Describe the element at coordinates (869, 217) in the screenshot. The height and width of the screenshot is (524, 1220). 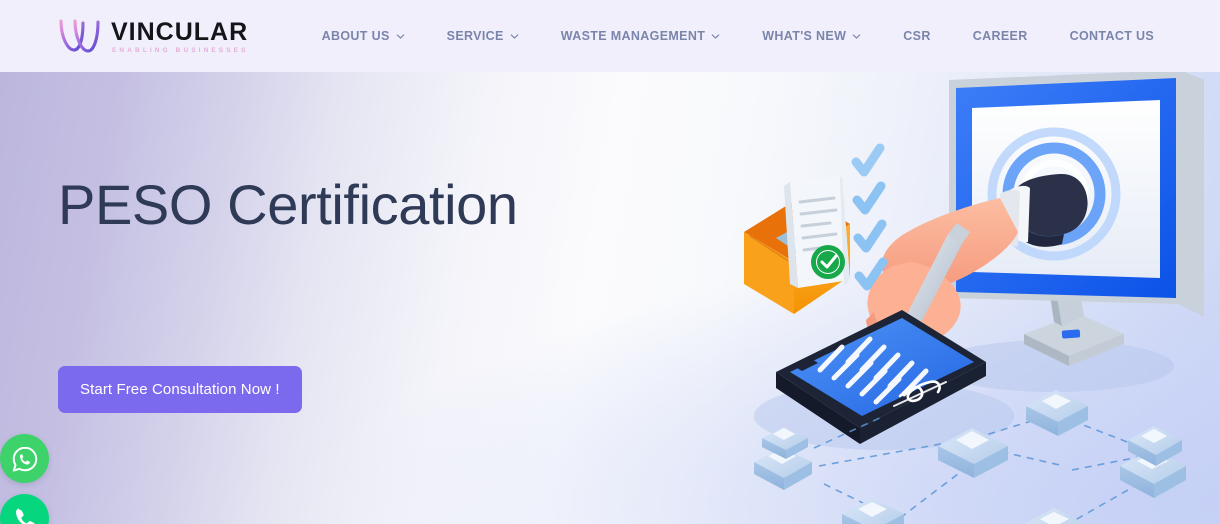
I see `checkmark-list-icon` at that location.